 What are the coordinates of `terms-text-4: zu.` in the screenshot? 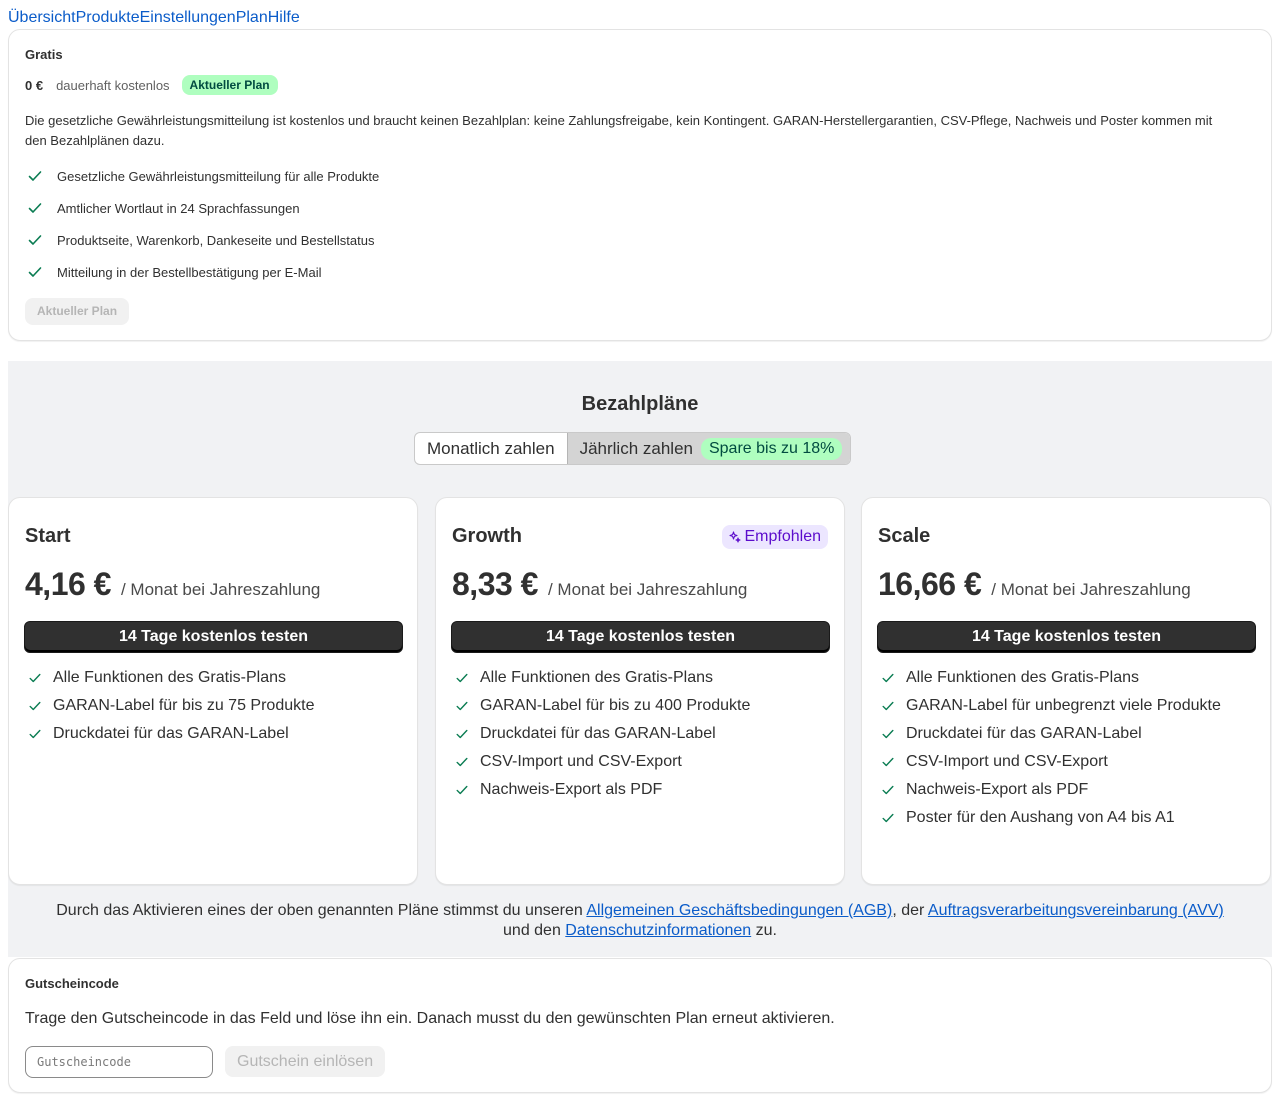 It's located at (764, 930).